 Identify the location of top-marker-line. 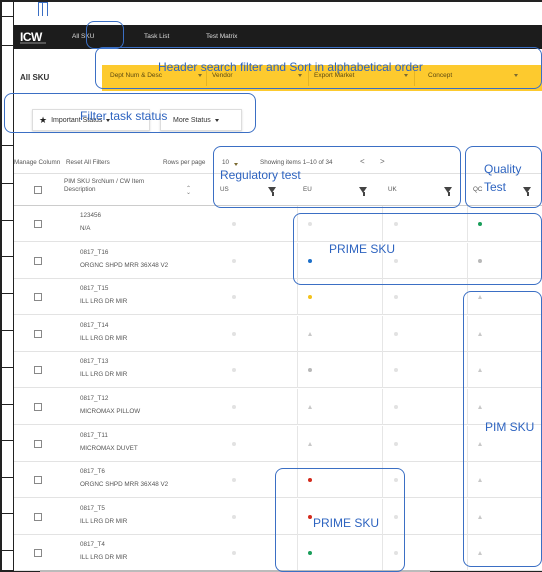
(42, 9).